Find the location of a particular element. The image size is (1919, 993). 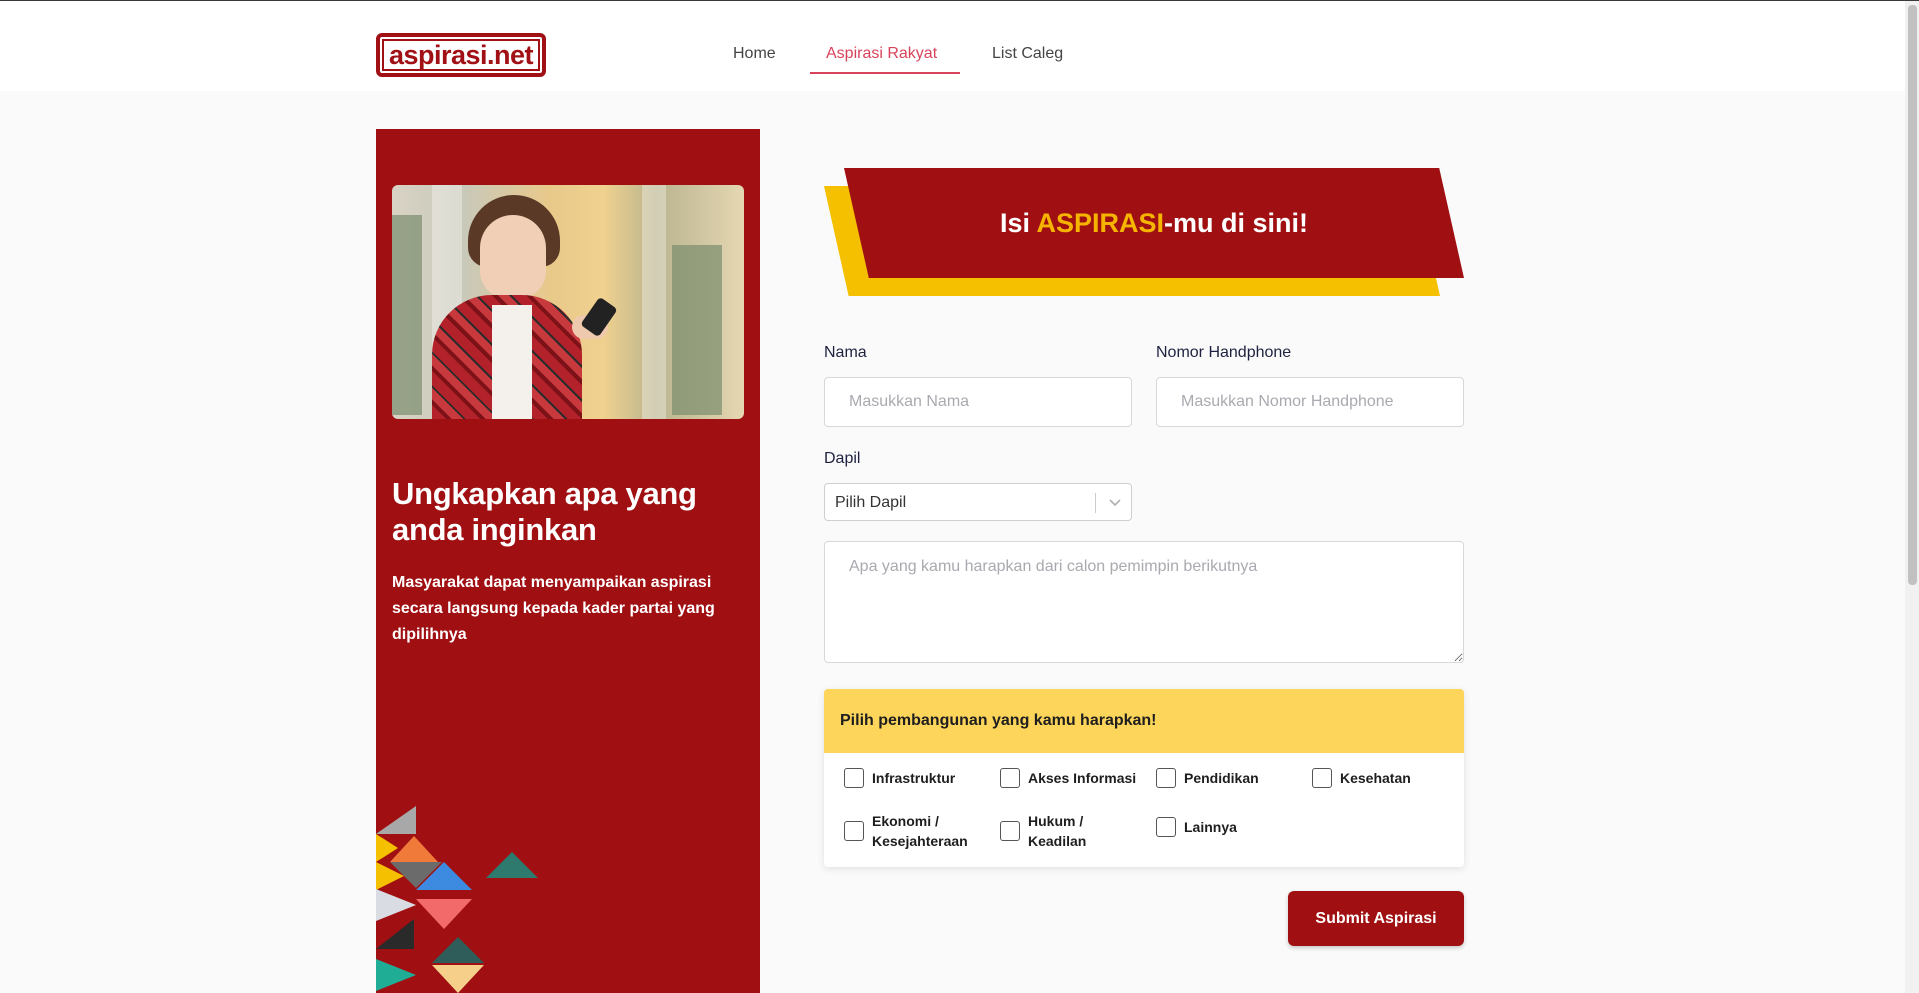

checkbox-label: Kesehatan is located at coordinates (1375, 778).